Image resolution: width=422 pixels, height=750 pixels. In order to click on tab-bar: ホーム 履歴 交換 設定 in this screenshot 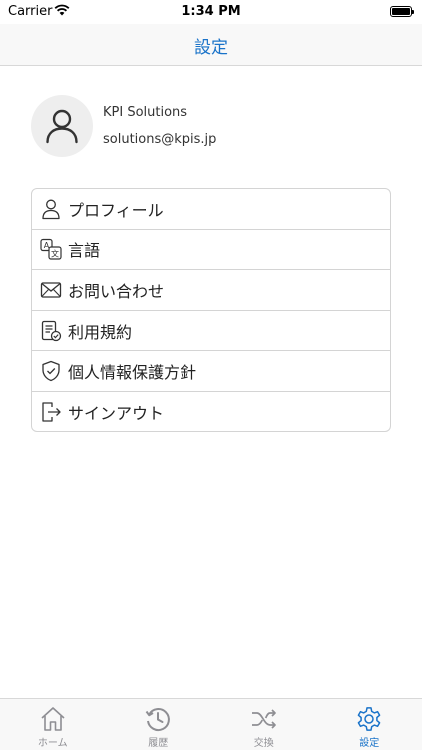, I will do `click(211, 724)`.